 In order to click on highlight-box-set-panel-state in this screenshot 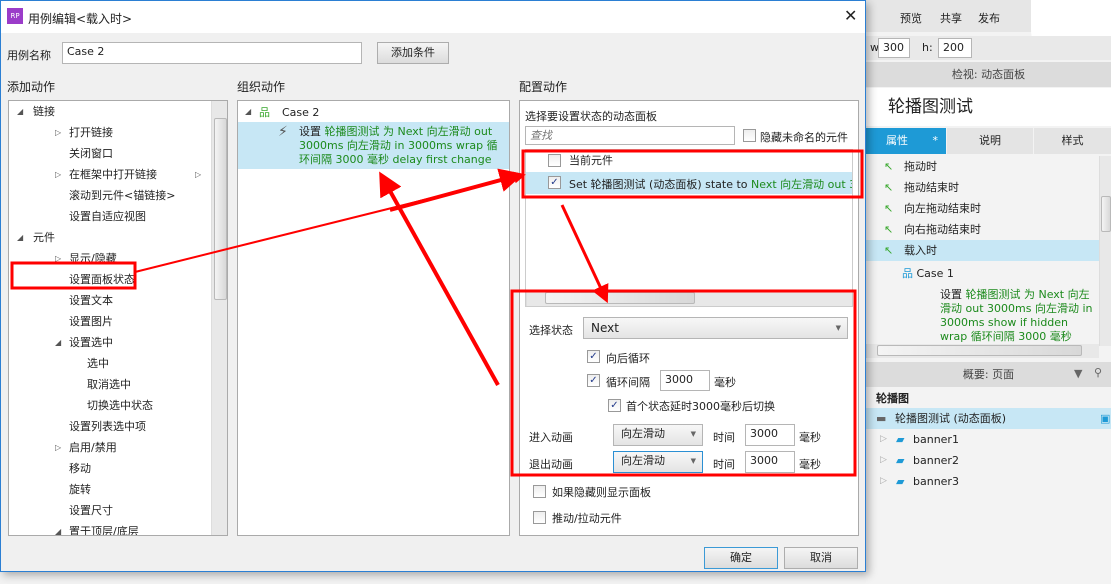, I will do `click(73, 275)`.